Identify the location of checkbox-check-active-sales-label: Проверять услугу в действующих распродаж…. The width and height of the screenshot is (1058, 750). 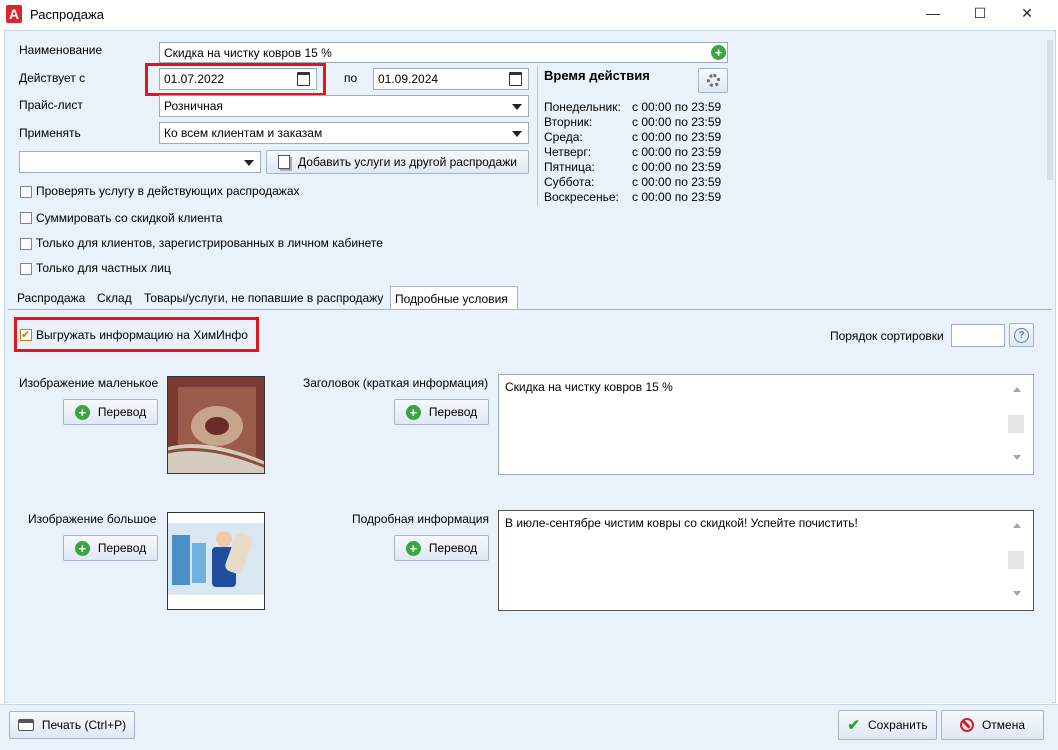
(168, 191).